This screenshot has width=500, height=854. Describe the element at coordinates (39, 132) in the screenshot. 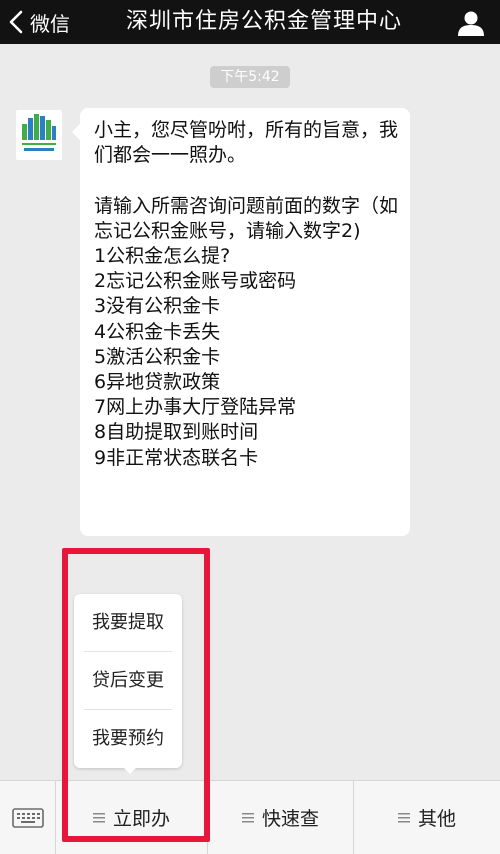

I see `housing-fund-logo-icon` at that location.